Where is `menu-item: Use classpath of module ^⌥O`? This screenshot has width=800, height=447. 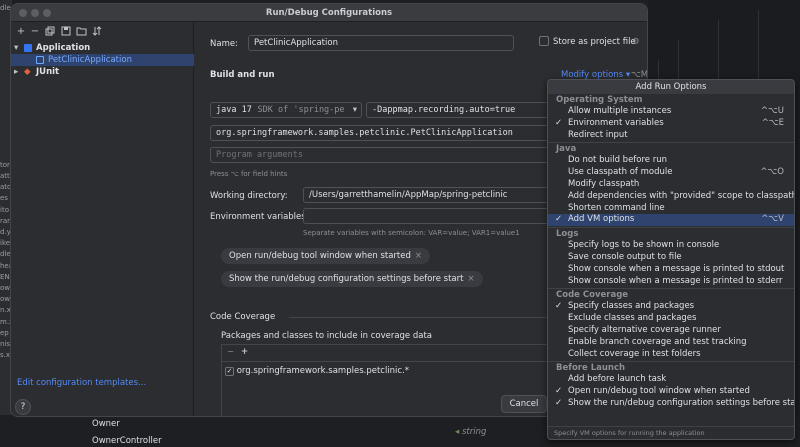 menu-item: Use classpath of module ^⌥O is located at coordinates (671, 173).